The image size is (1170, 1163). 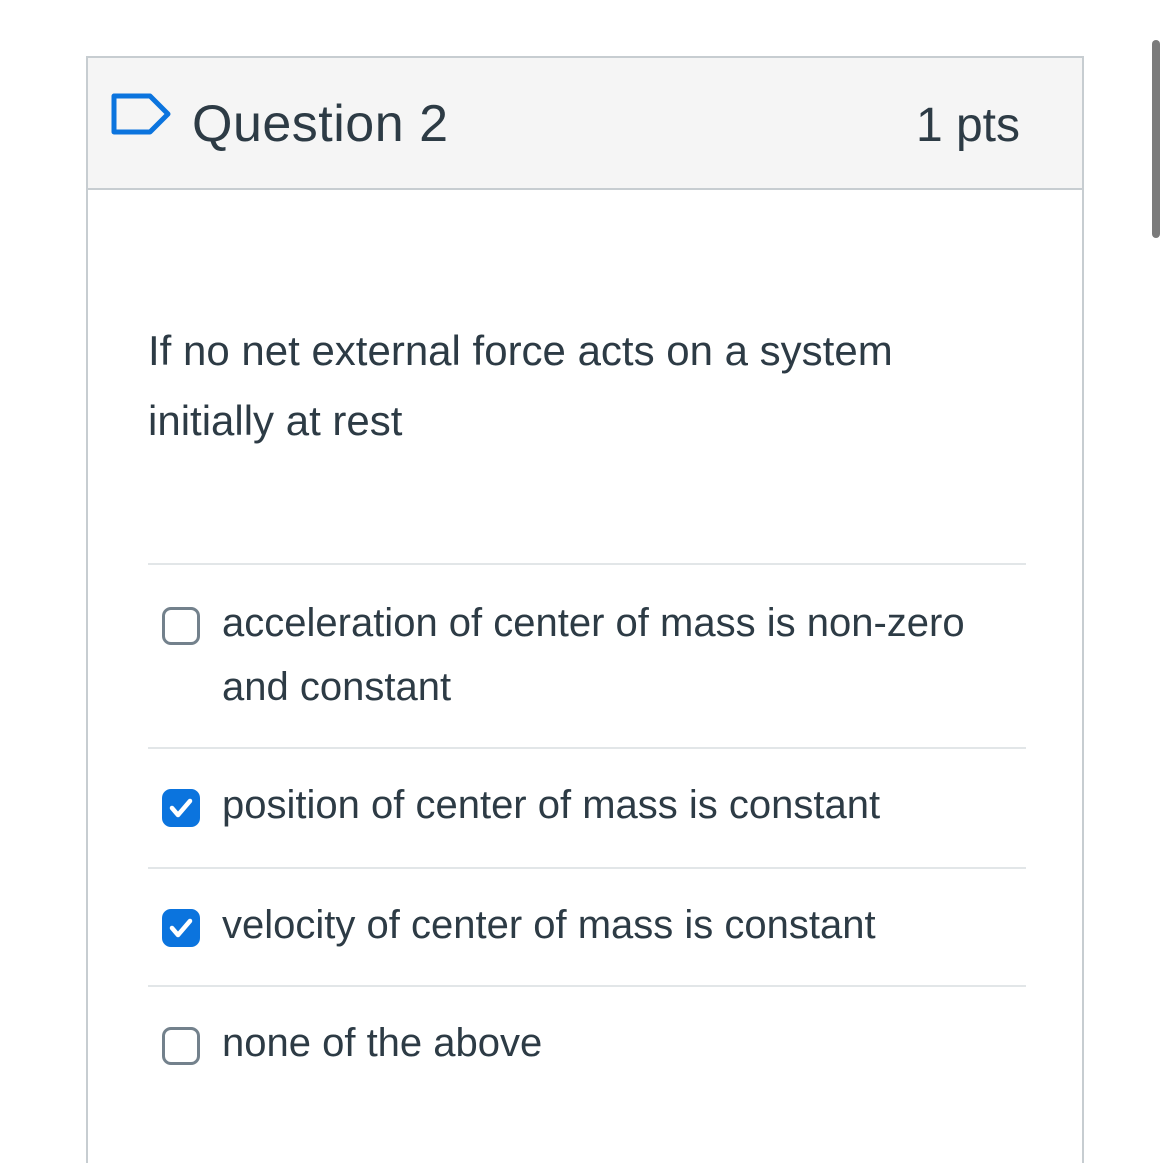 I want to click on scrollbar, so click(x=1156, y=139).